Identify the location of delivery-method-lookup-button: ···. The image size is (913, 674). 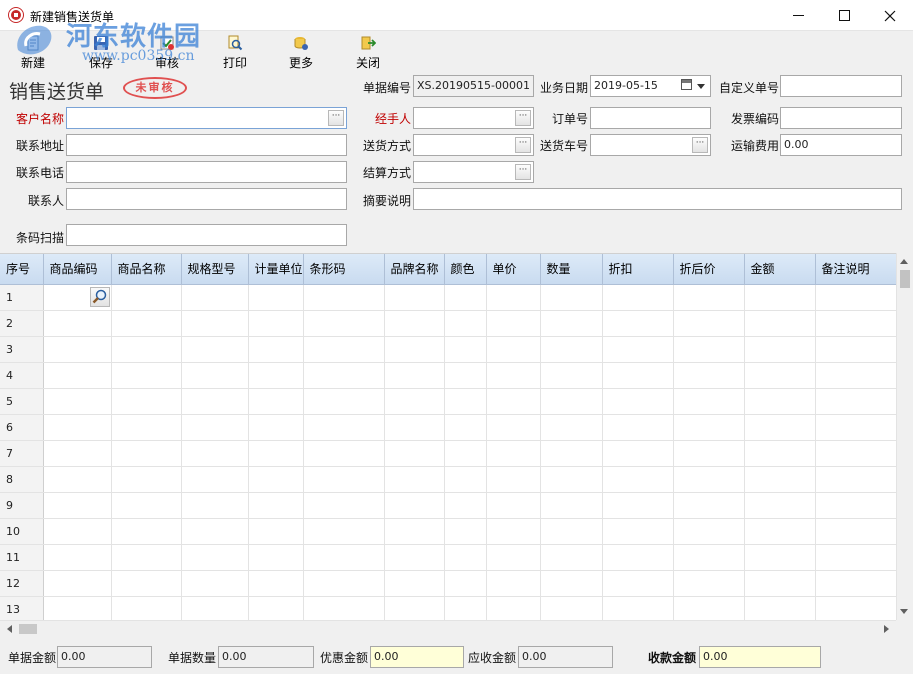
(523, 145).